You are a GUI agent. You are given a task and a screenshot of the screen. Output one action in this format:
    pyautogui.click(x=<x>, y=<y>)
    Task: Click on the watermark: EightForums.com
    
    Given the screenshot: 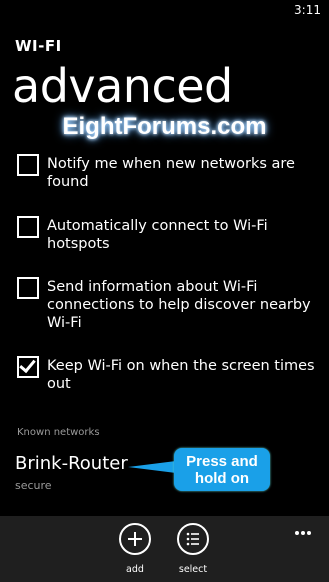 What is the action you would take?
    pyautogui.click(x=164, y=126)
    